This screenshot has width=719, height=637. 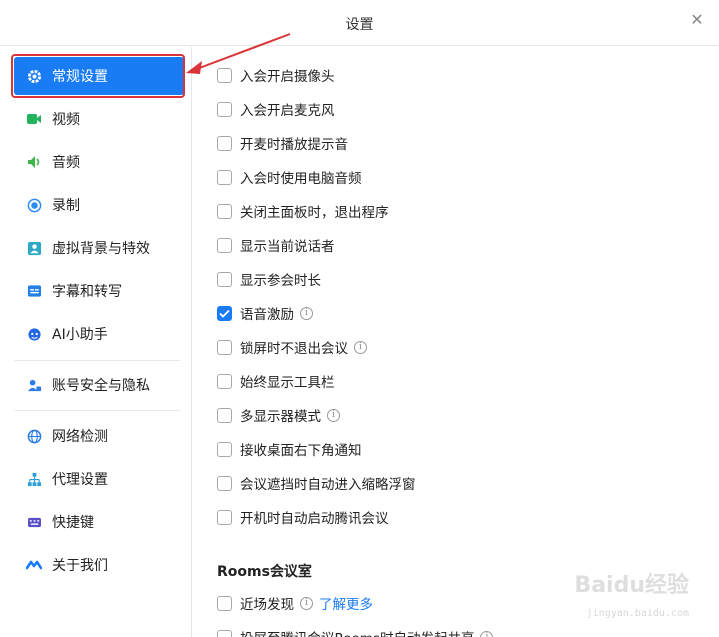 What do you see at coordinates (34, 479) in the screenshot?
I see `network-icon` at bounding box center [34, 479].